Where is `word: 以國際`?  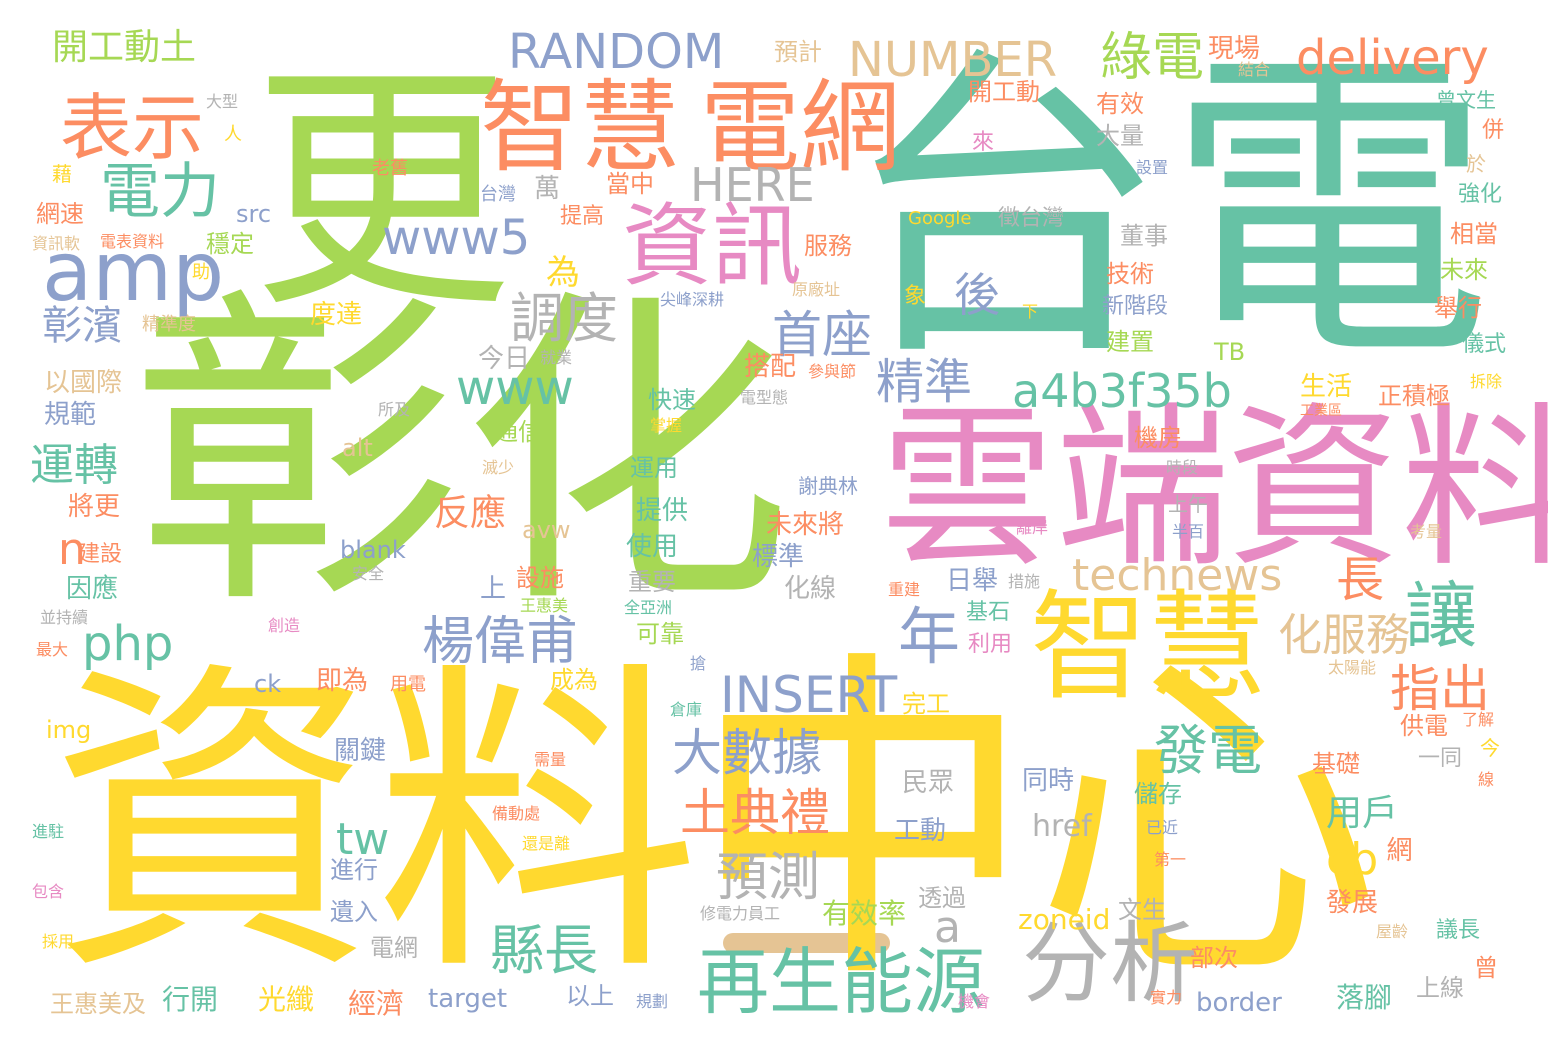
word: 以國際 is located at coordinates (83, 383).